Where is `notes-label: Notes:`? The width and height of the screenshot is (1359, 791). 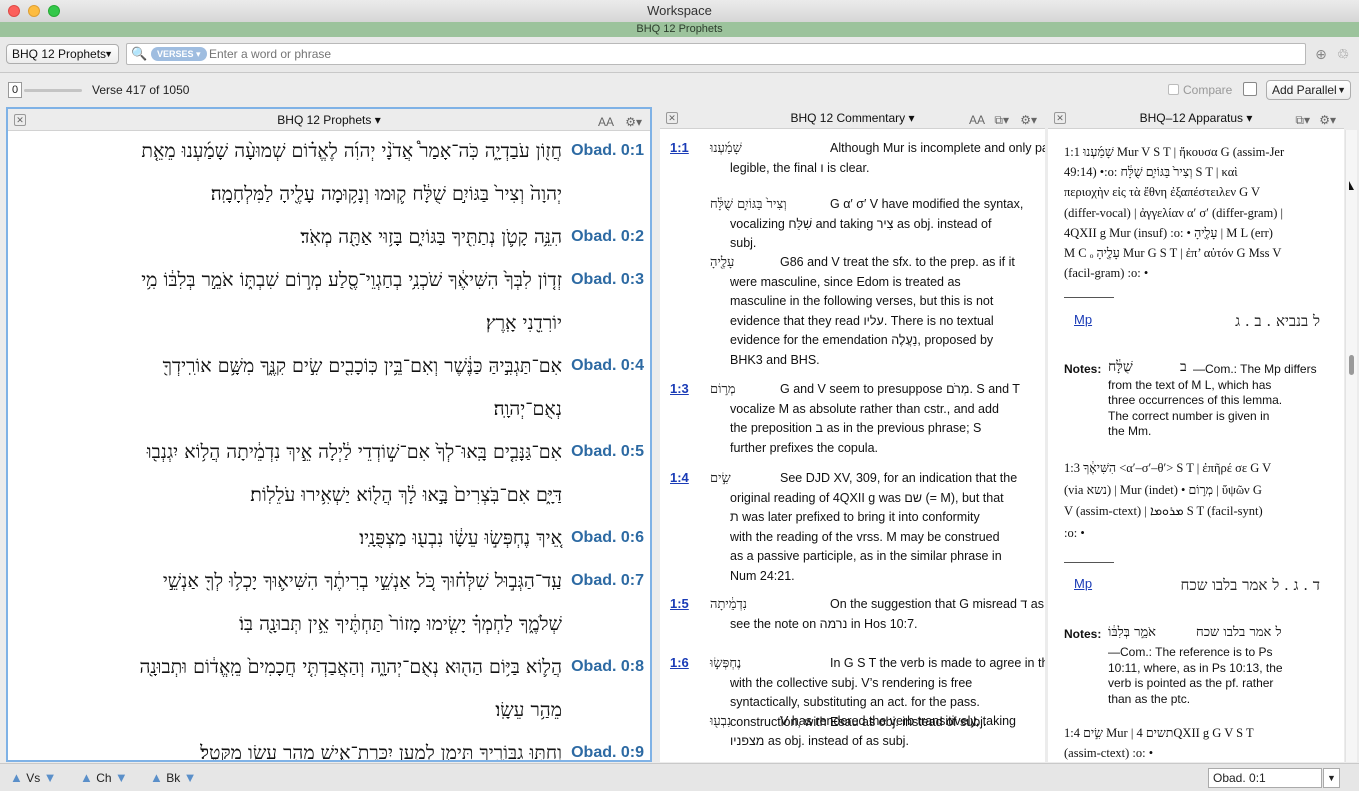
notes-label: Notes: is located at coordinates (1083, 369).